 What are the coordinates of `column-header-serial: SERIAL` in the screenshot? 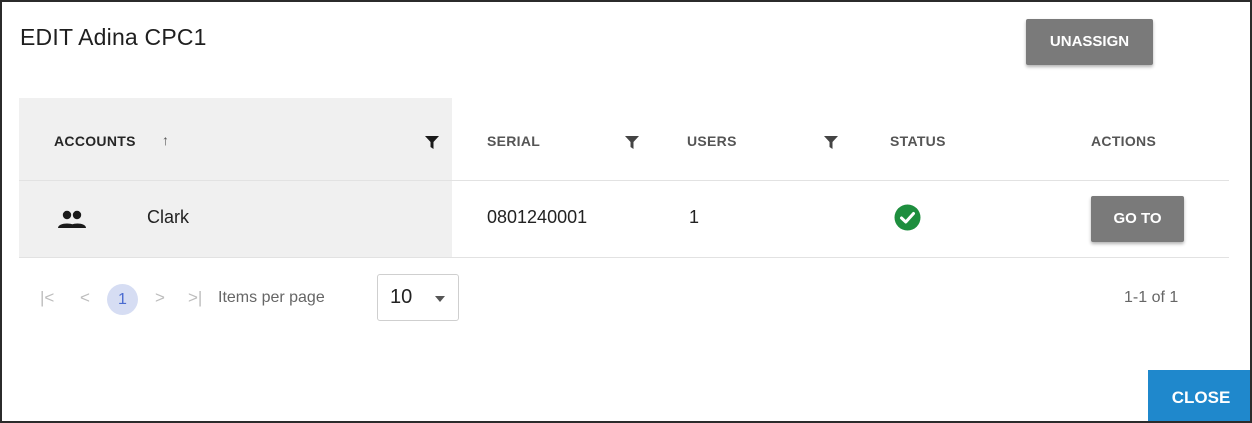 It's located at (513, 141).